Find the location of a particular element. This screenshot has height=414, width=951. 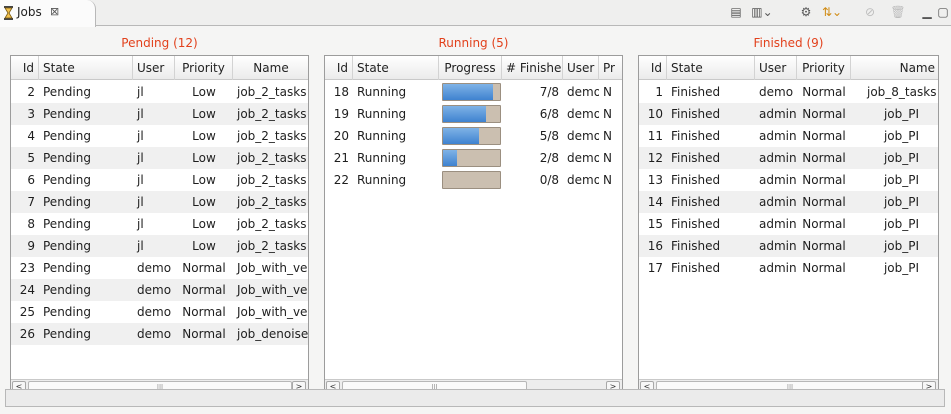

table-row: 4 Pending jl Low job_2_tasks is located at coordinates (159, 136).